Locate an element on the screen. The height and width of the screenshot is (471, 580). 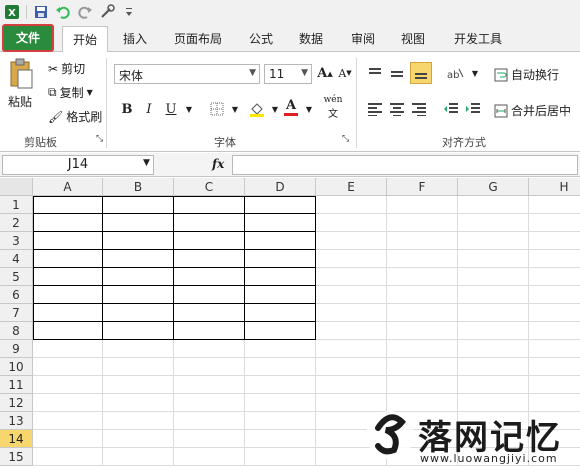
row-header: 7 is located at coordinates (16, 313).